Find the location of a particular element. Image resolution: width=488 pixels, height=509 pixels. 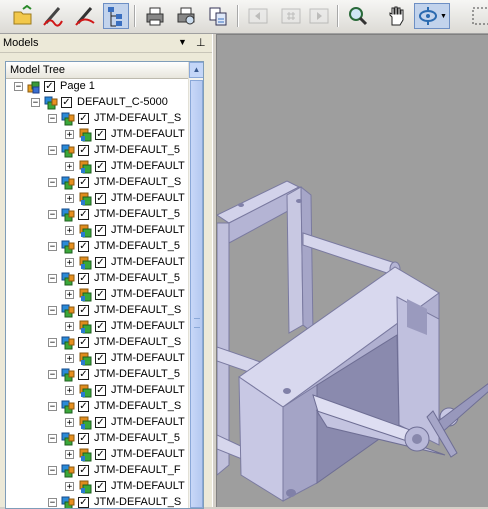

redline-icon is located at coordinates (53, 17).